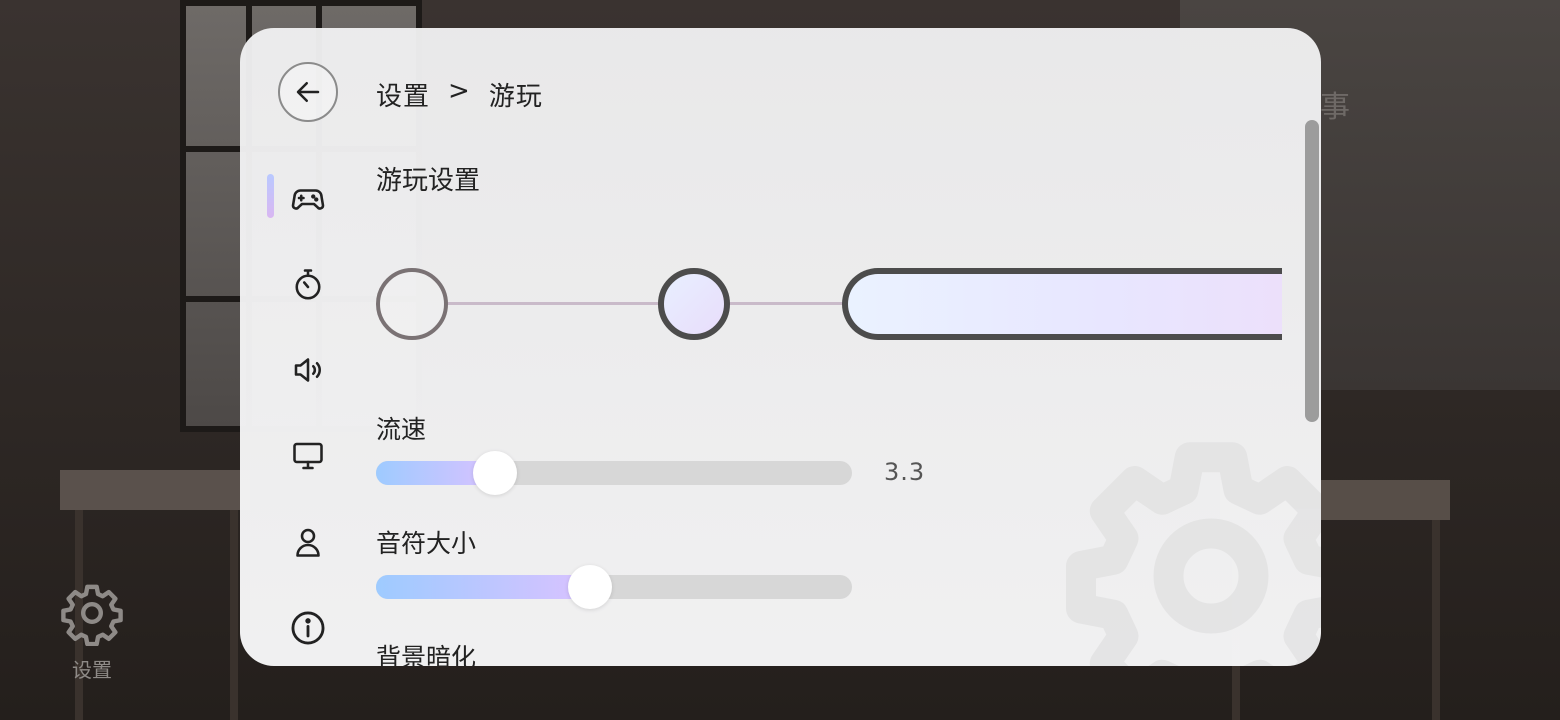 This screenshot has height=720, width=1560. Describe the element at coordinates (483, 587) in the screenshot. I see `slider-fill` at that location.